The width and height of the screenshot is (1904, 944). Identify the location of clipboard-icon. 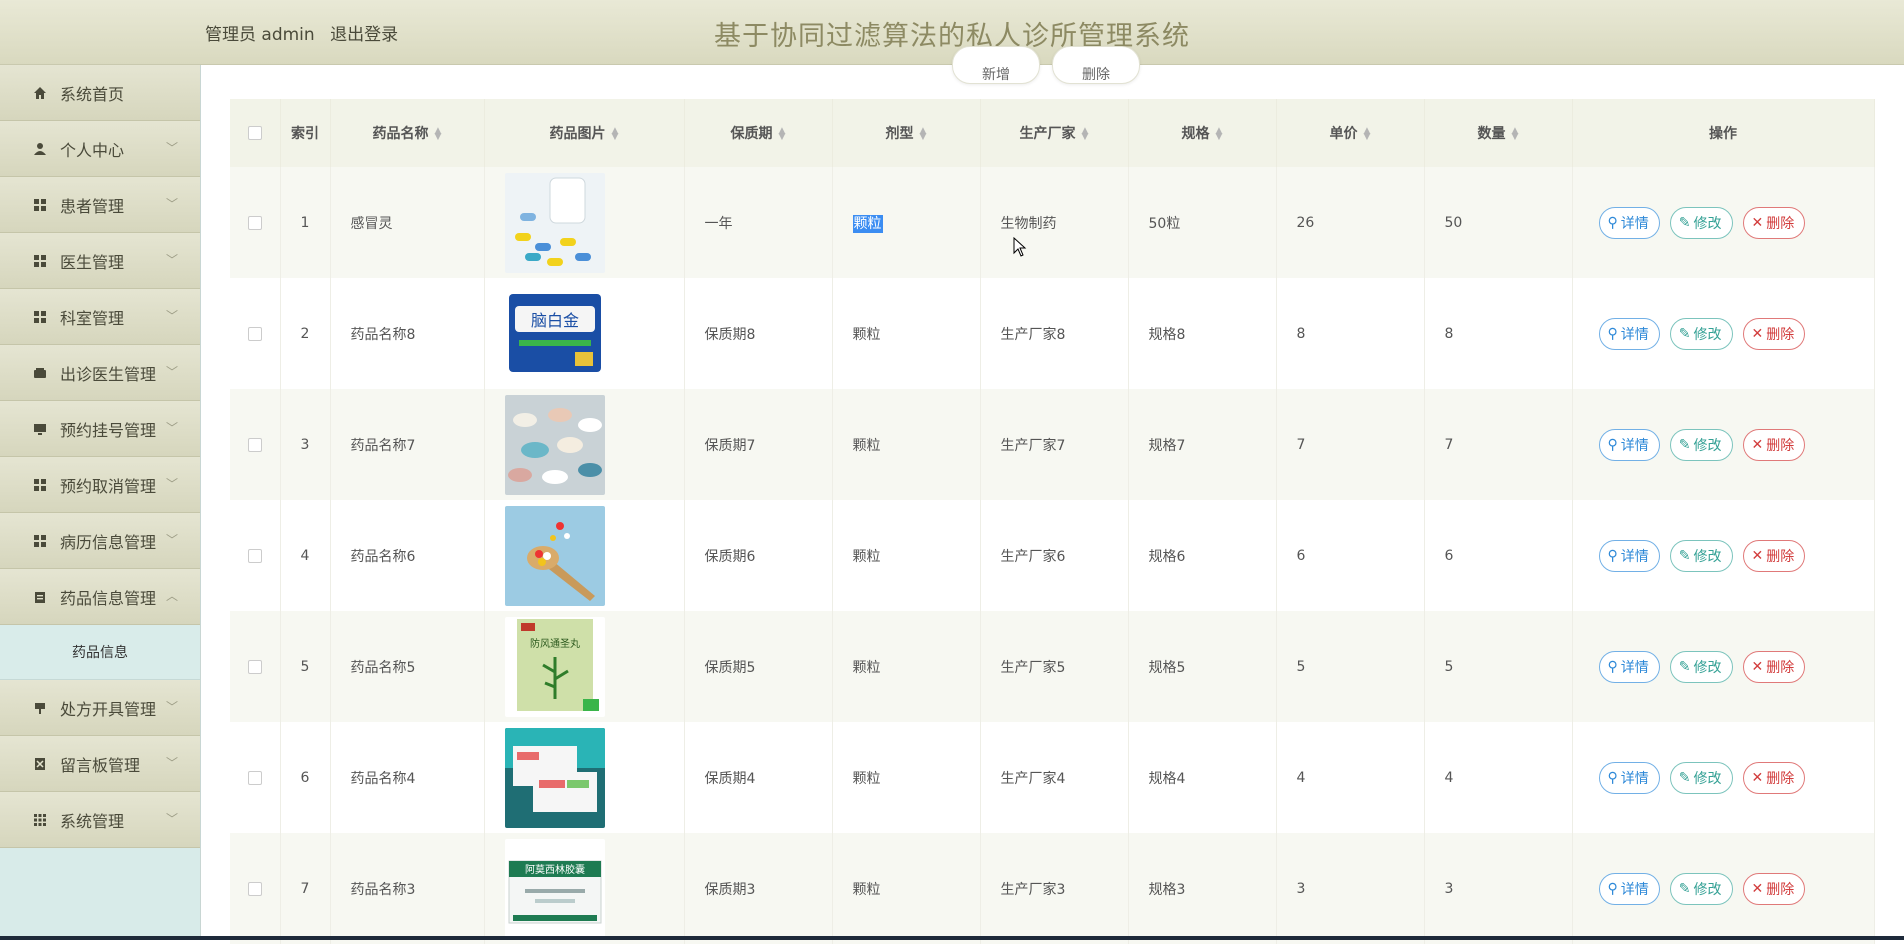
(40, 597).